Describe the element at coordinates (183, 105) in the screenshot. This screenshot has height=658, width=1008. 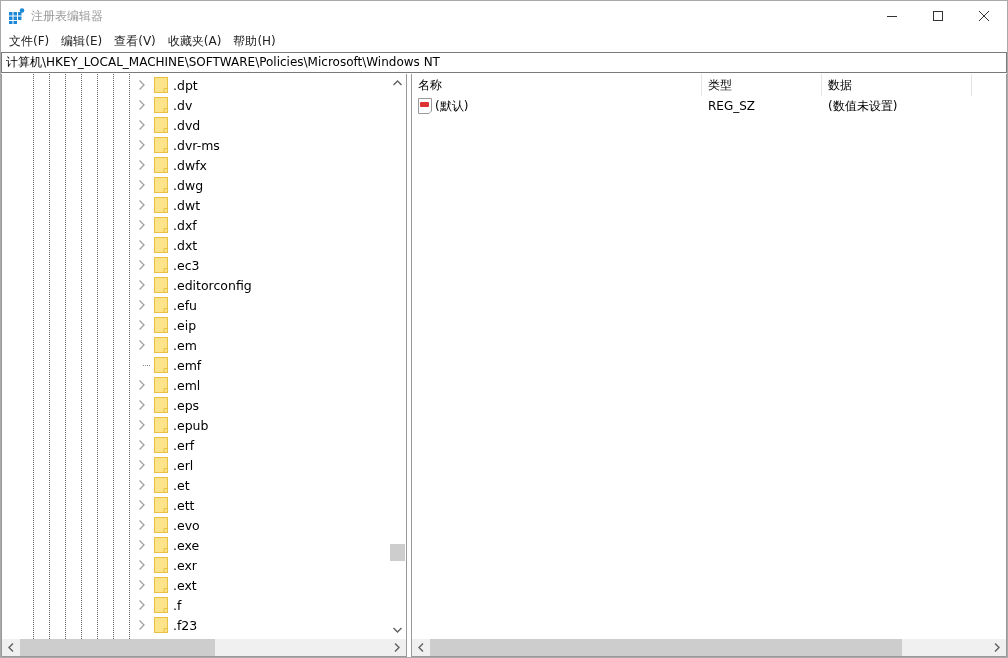
I see `tree-item: .dv` at that location.